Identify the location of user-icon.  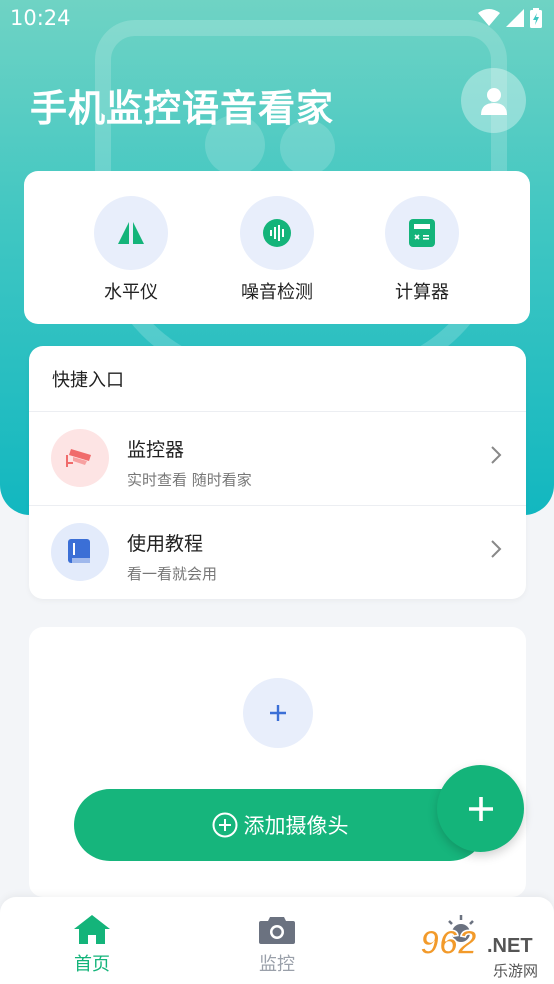
(493, 101).